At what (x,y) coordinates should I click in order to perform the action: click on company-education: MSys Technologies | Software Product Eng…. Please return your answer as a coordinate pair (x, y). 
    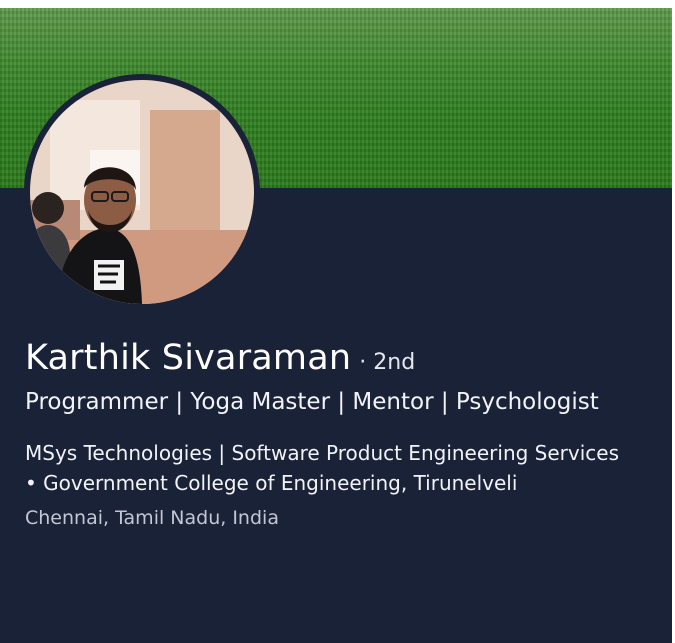
    Looking at the image, I should click on (330, 468).